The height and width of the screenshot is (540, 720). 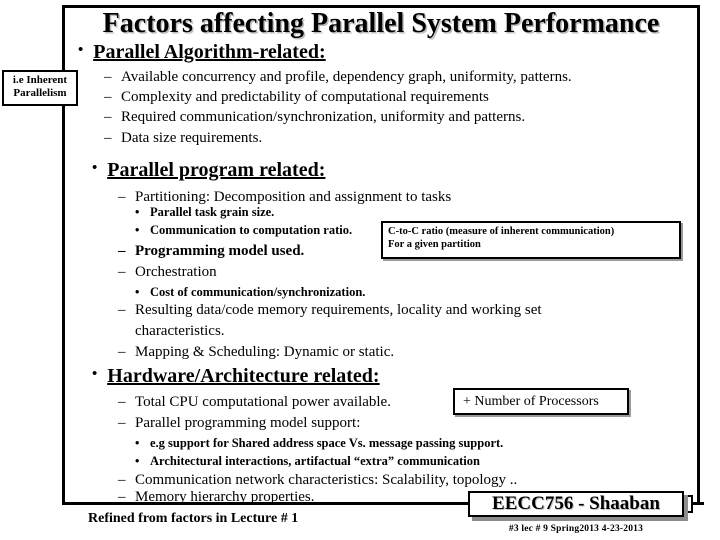 I want to click on section-heading-parallel-program: • Parallel program related:, so click(x=209, y=170).